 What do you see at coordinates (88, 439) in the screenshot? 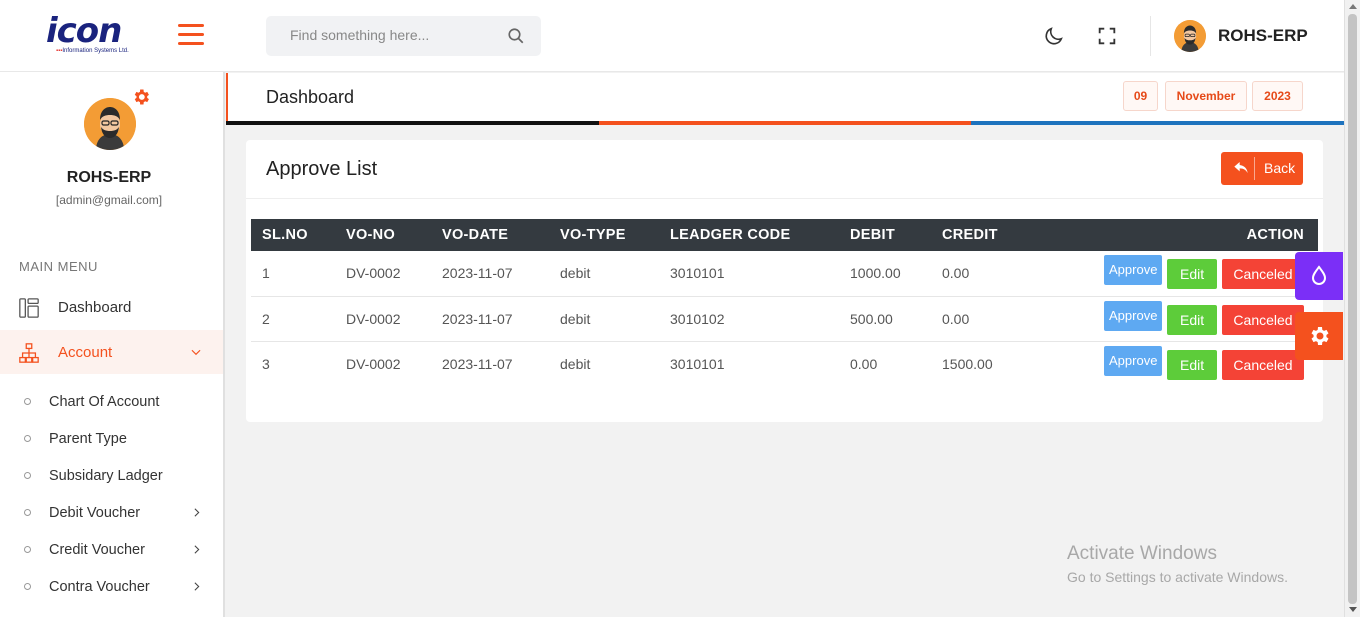
I see `sub-item-label: Parent Type` at bounding box center [88, 439].